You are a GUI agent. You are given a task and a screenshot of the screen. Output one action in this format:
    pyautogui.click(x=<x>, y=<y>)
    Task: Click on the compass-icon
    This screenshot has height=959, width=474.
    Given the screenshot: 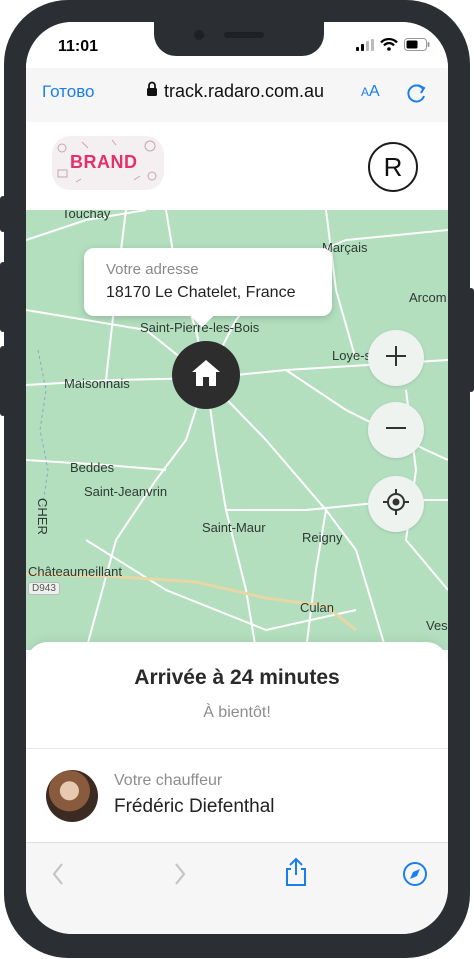 What is the action you would take?
    pyautogui.click(x=415, y=876)
    